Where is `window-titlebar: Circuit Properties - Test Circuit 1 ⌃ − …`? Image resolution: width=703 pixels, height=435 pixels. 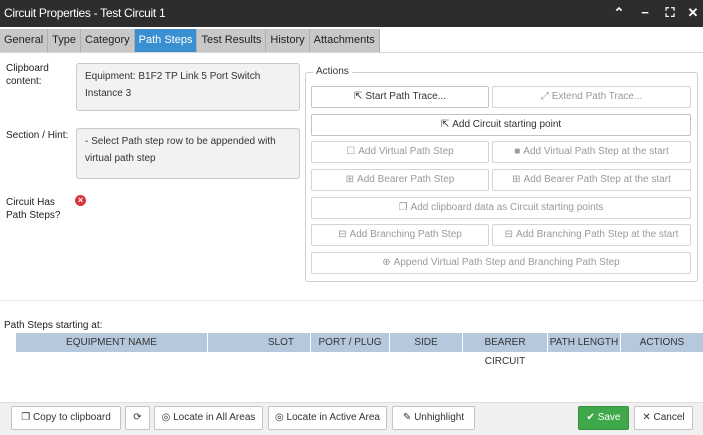 window-titlebar: Circuit Properties - Test Circuit 1 ⌃ − … is located at coordinates (351, 13).